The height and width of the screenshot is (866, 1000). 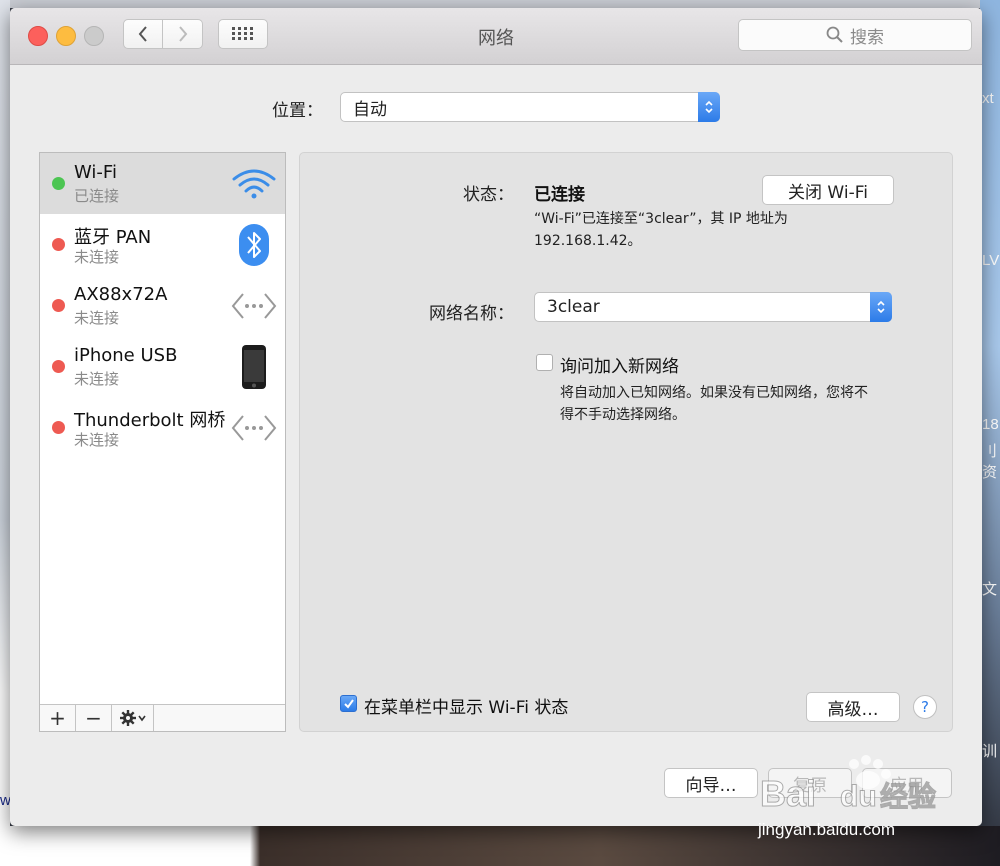 I want to click on service-item-thunderbolt-bridge: Thunderbolt 网桥 未连接, so click(x=162, y=427).